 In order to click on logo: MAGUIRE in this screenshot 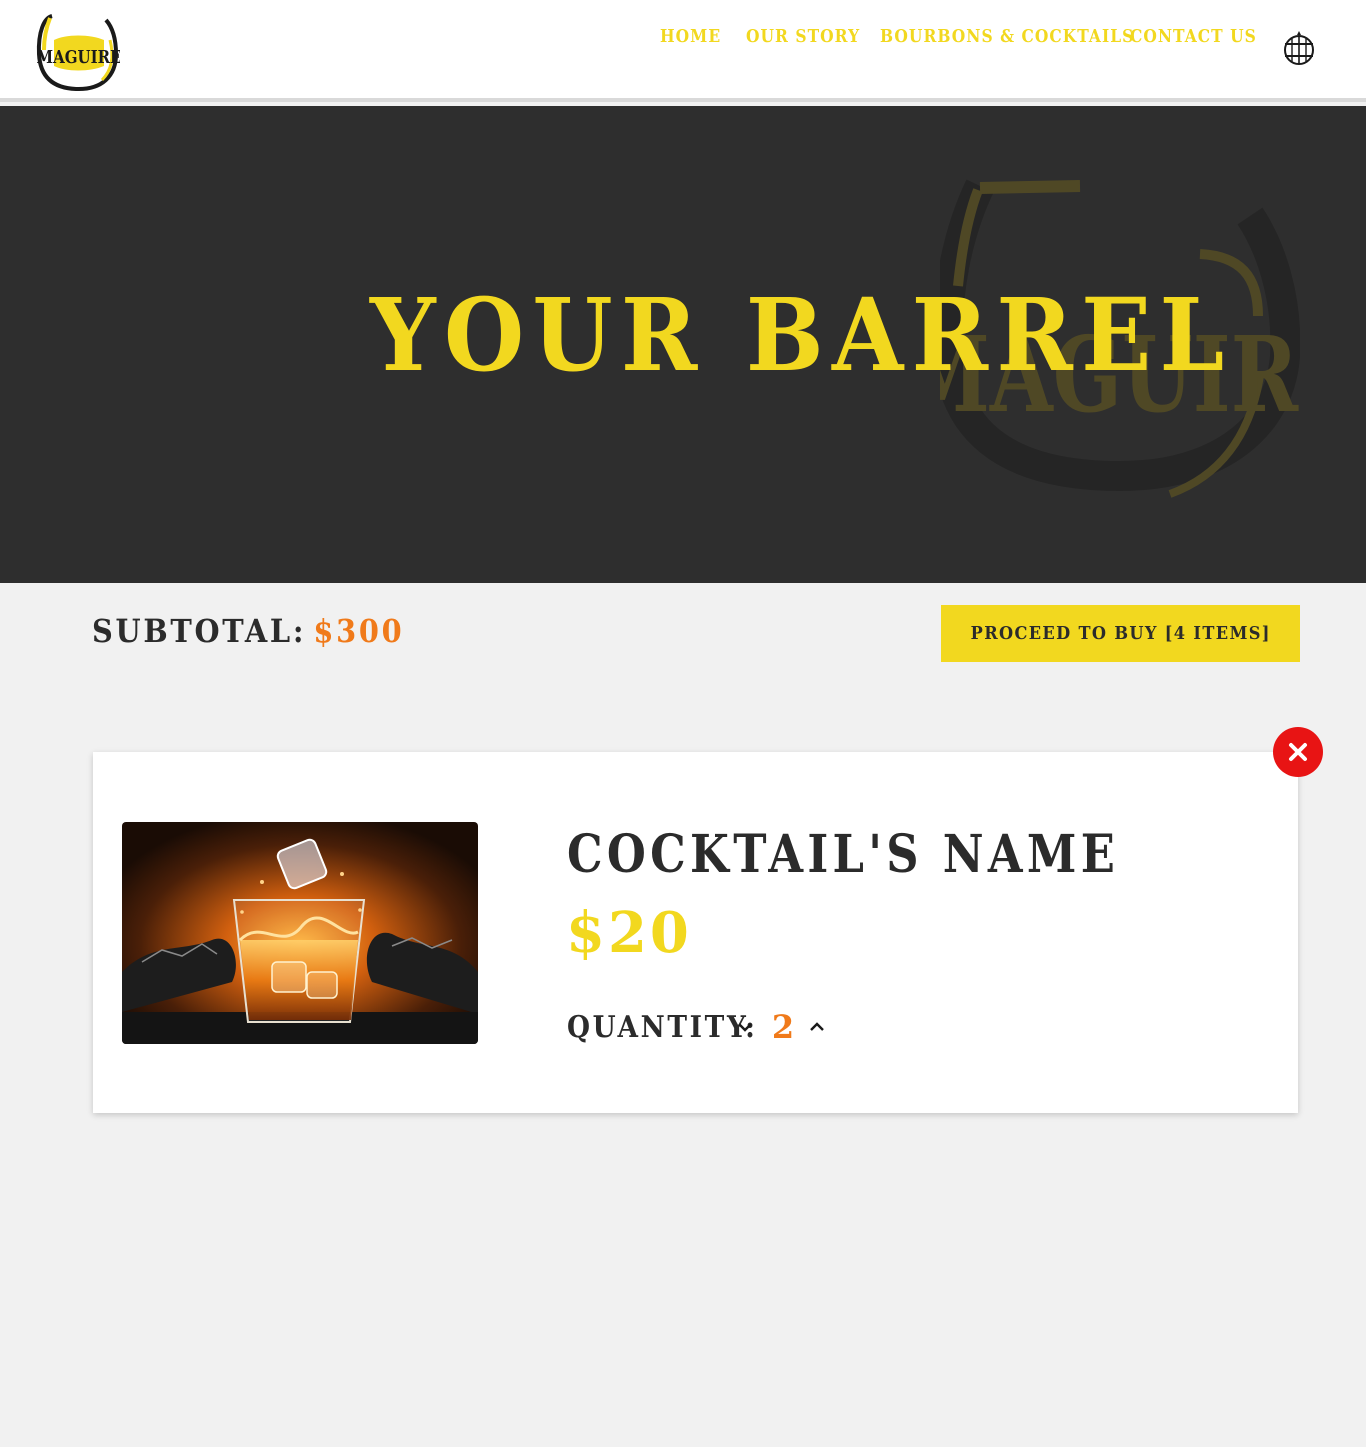, I will do `click(78, 51)`.